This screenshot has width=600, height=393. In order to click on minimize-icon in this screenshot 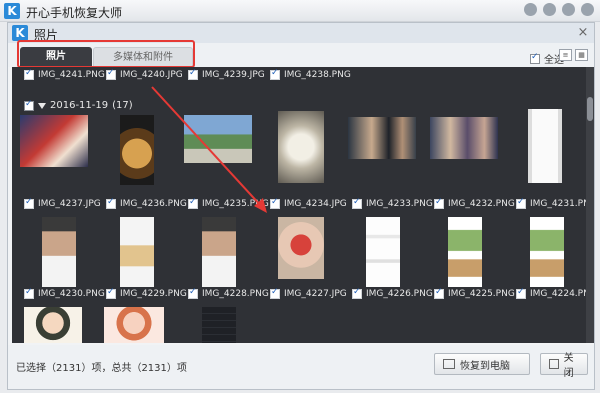, I will do `click(568, 9)`.